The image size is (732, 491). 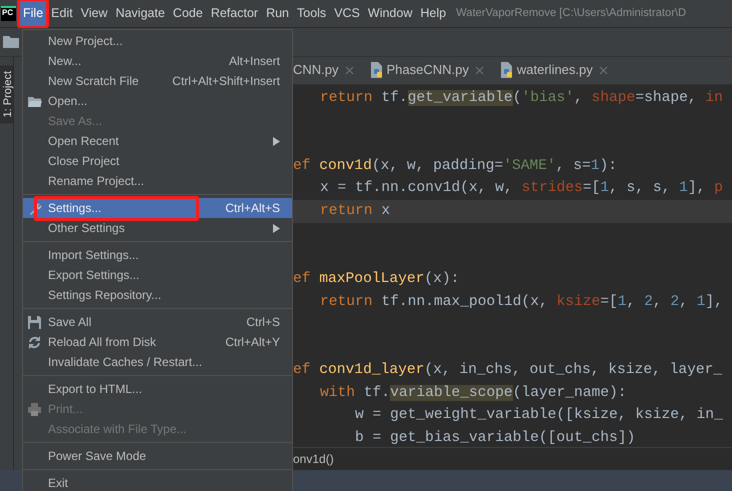 I want to click on editor-tab: waterlines.py, so click(x=556, y=70).